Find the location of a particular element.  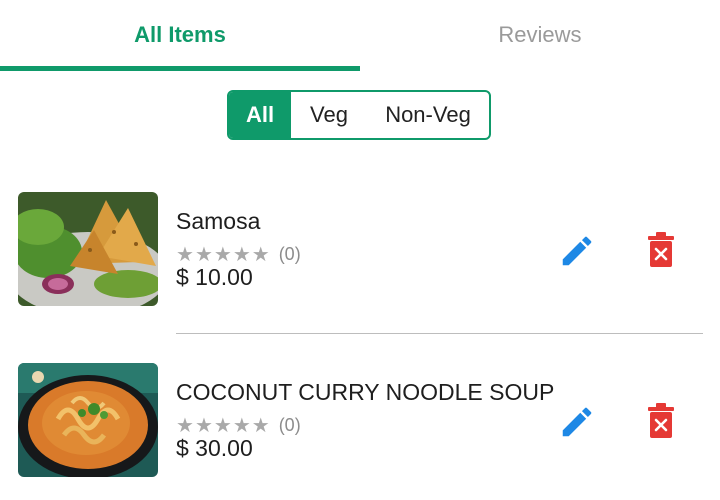

tab-bar: All Items Reviews is located at coordinates (360, 36).